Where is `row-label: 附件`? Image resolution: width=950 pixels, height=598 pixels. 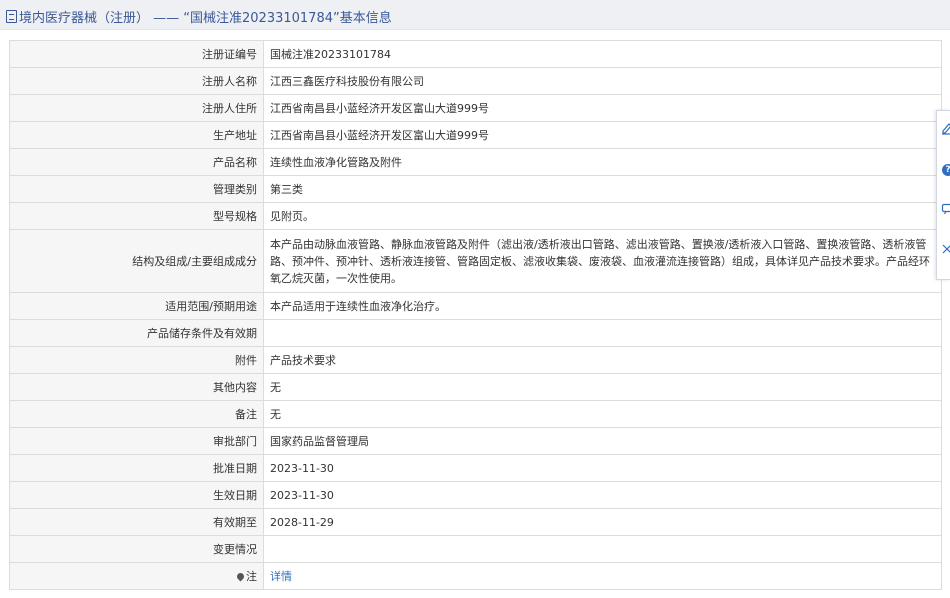
row-label: 附件 is located at coordinates (136, 360).